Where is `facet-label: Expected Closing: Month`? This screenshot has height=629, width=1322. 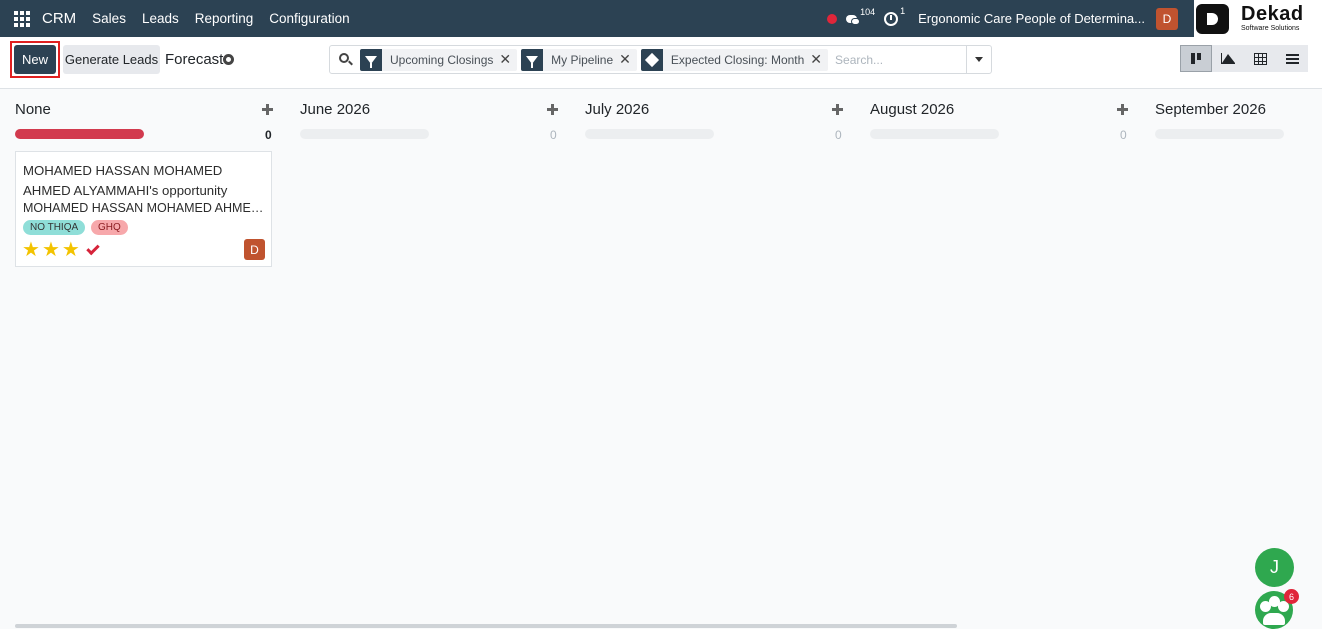
facet-label: Expected Closing: Month is located at coordinates (737, 59).